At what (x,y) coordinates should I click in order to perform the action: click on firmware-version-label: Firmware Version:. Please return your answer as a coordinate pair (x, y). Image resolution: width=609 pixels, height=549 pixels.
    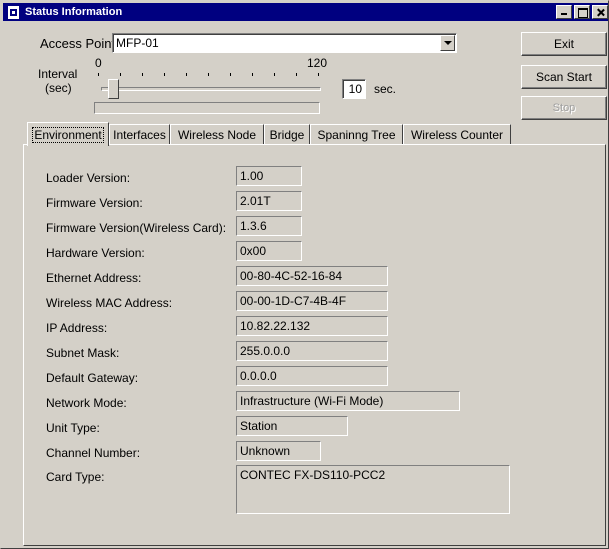
    Looking at the image, I should click on (94, 203).